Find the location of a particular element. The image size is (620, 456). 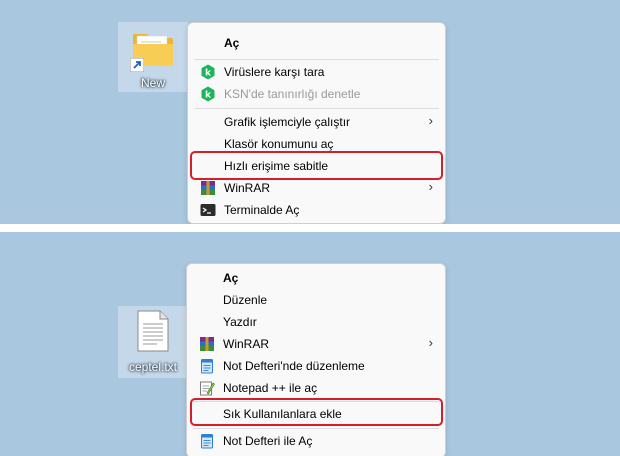

menu-item-label: Düzenle is located at coordinates (245, 300).